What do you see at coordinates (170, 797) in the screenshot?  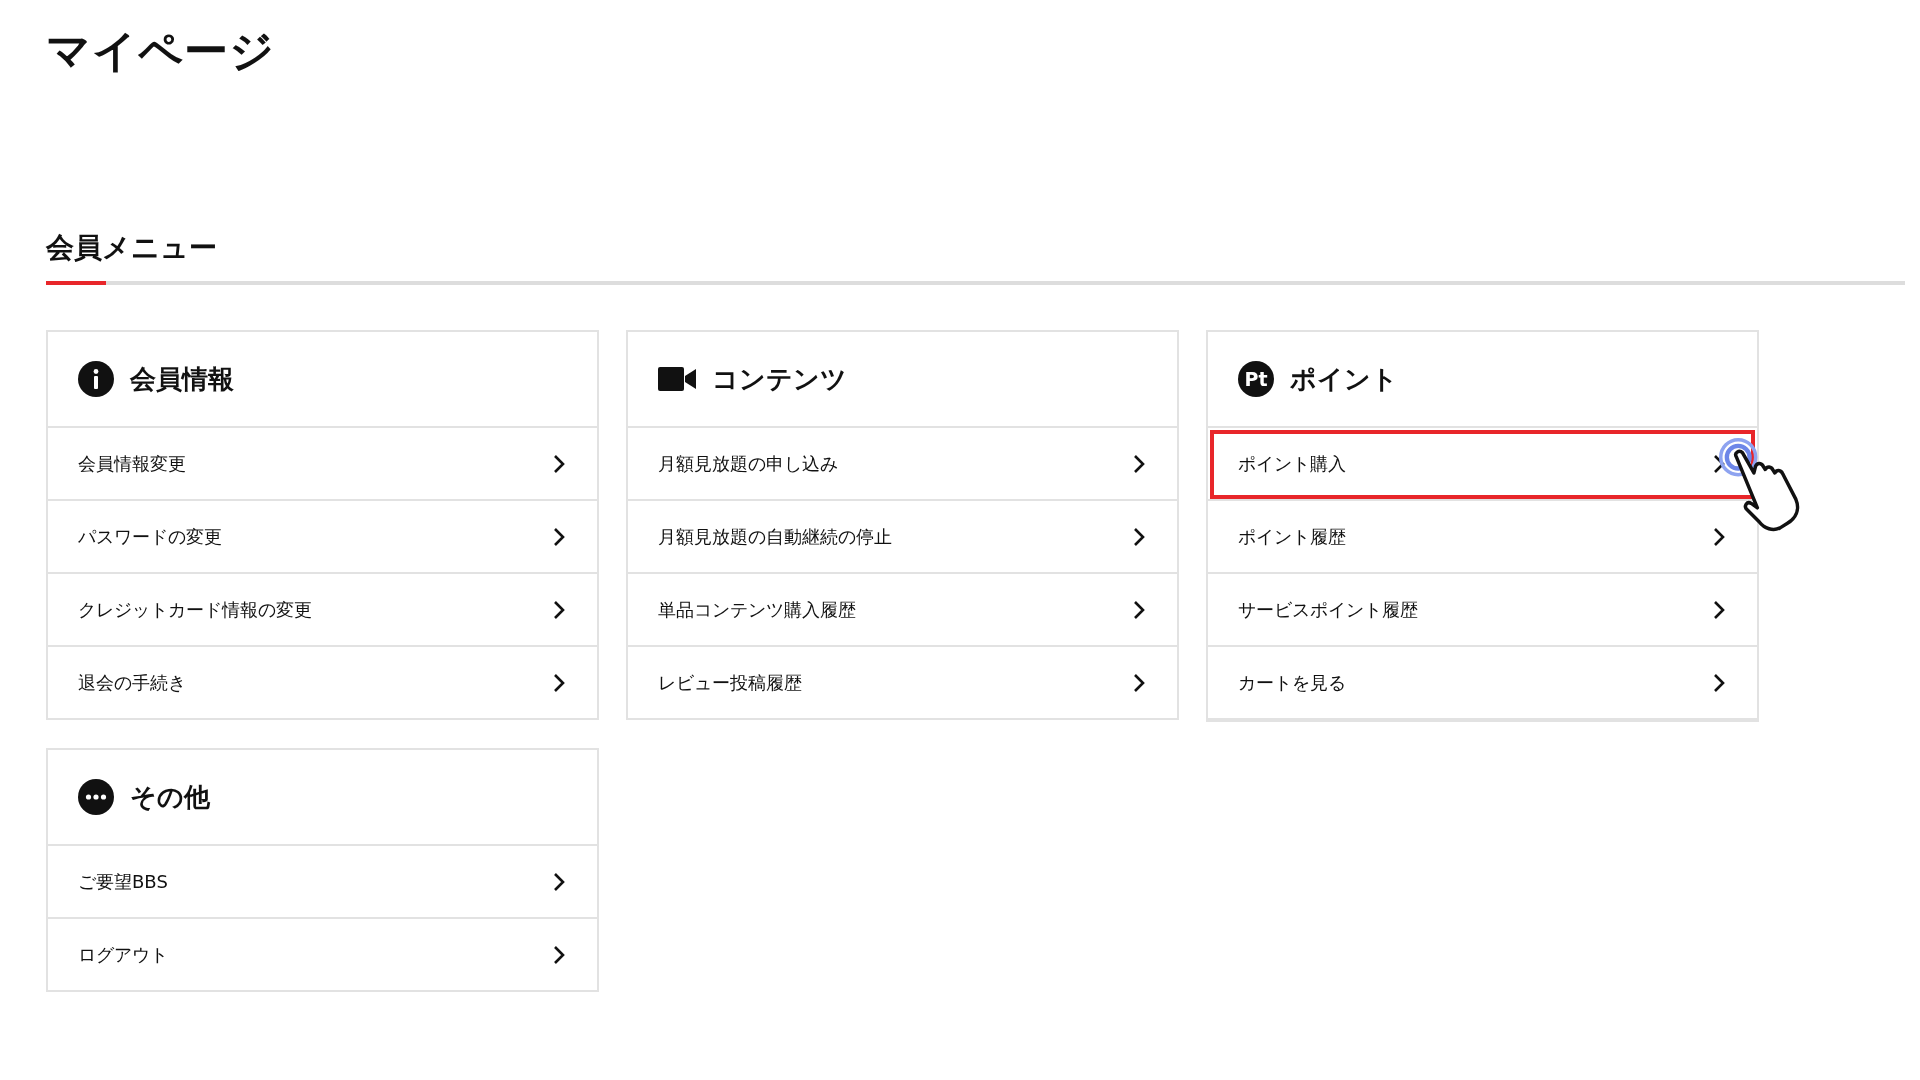 I see `card-title: その他` at bounding box center [170, 797].